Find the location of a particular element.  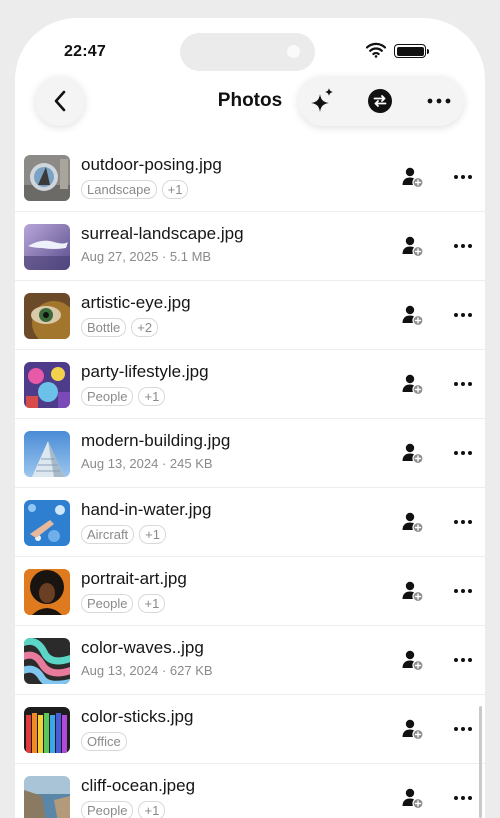

file-row: color-sticks.jpg Office is located at coordinates (250, 729).